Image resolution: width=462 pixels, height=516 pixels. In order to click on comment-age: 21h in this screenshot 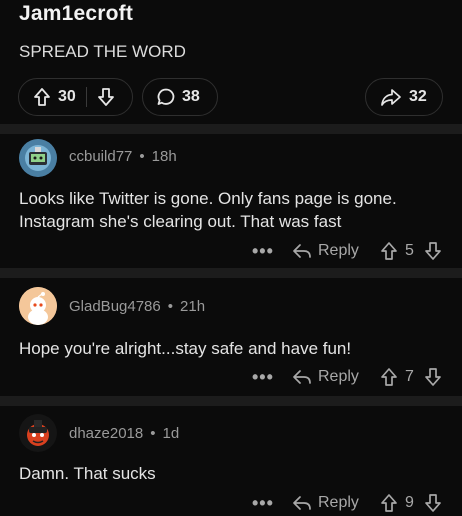, I will do `click(193, 306)`.